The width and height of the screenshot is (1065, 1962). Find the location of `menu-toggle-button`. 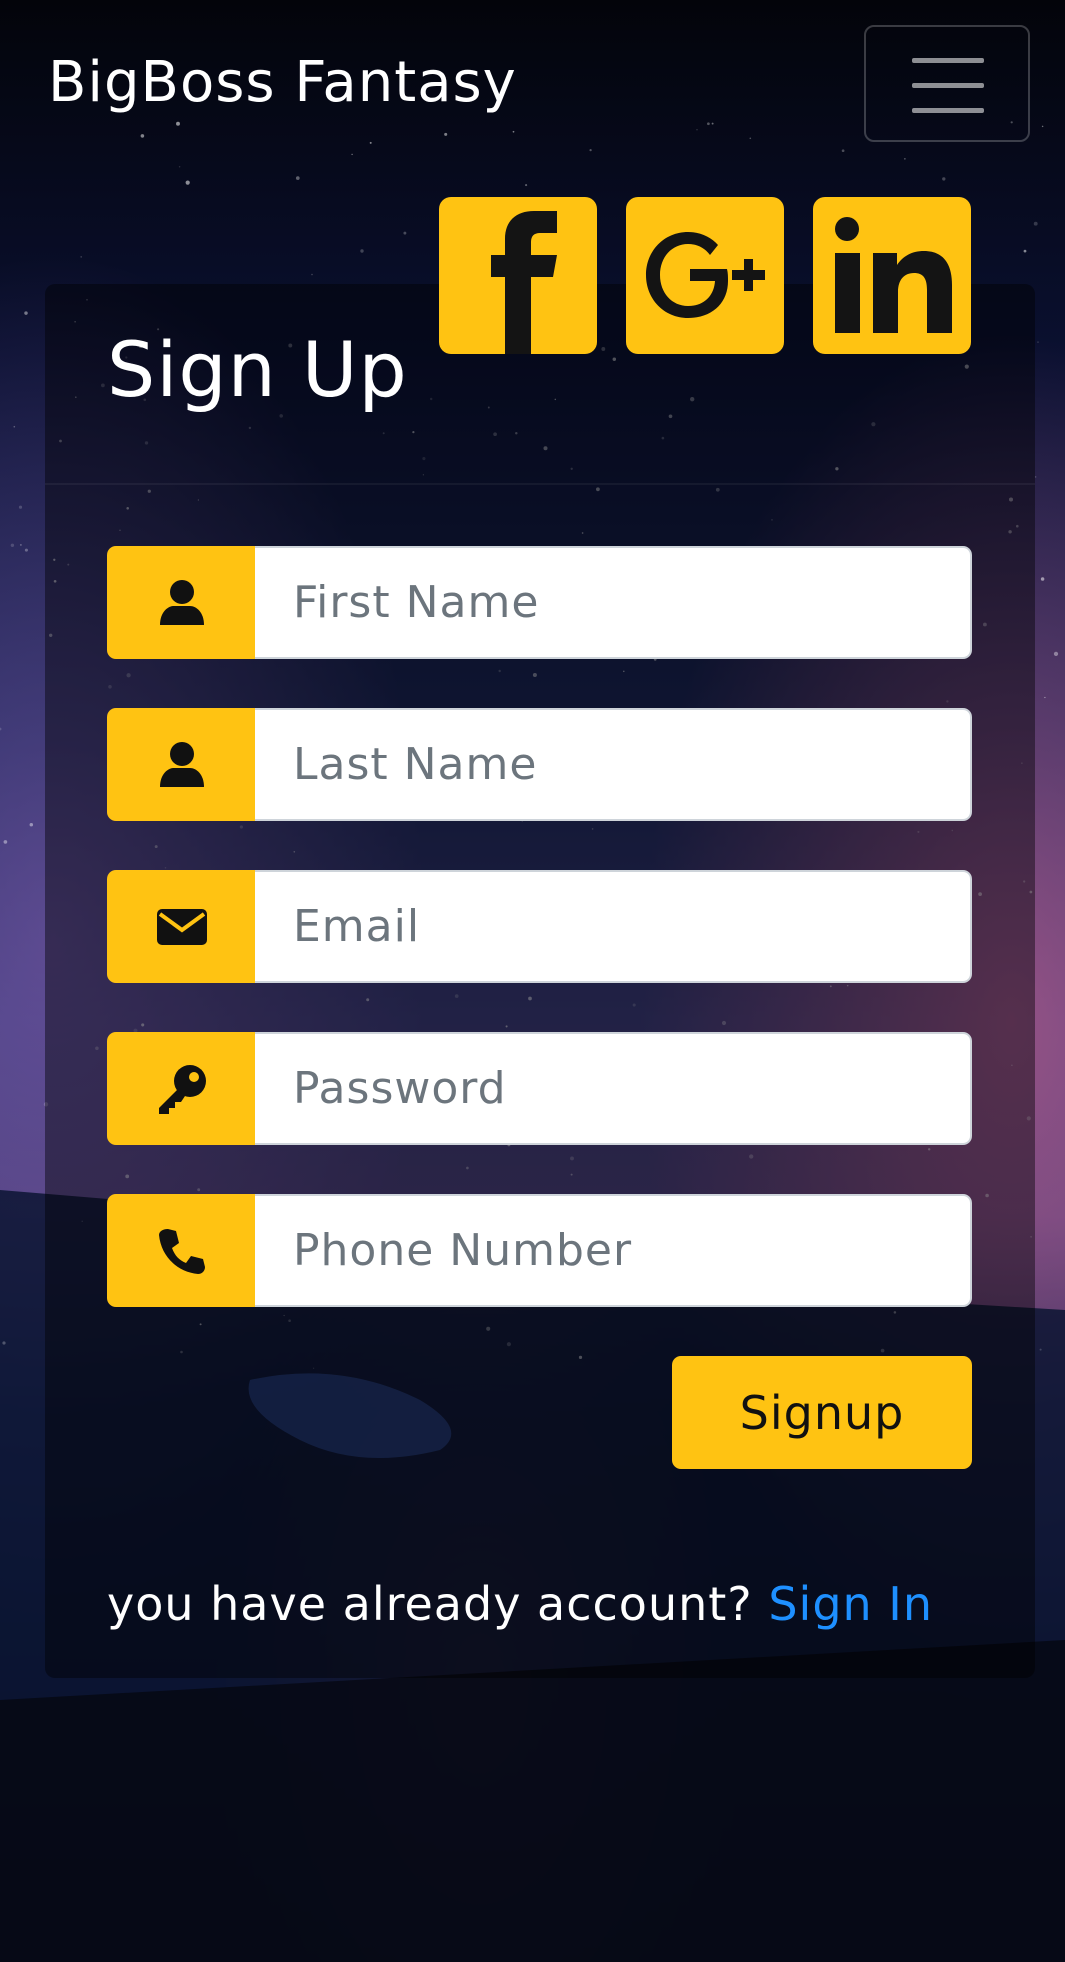

menu-toggle-button is located at coordinates (947, 83).